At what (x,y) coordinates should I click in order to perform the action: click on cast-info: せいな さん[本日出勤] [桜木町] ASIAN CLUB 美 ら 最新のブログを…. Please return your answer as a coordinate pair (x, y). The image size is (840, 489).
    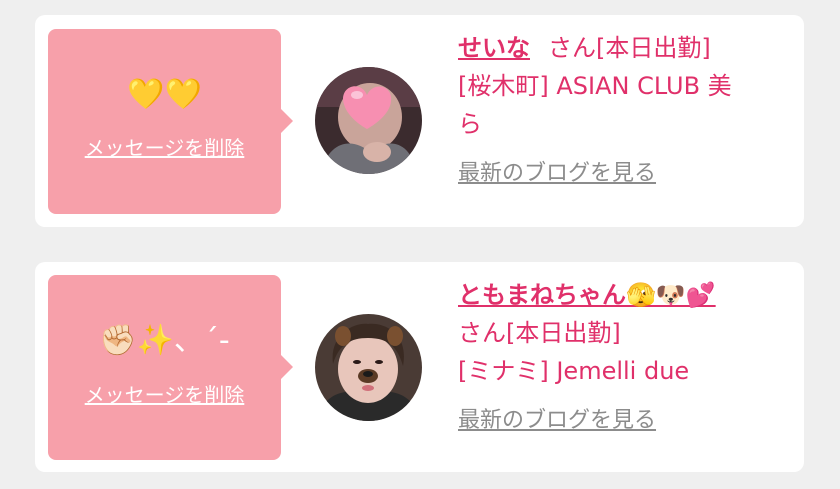
    Looking at the image, I should click on (628, 108).